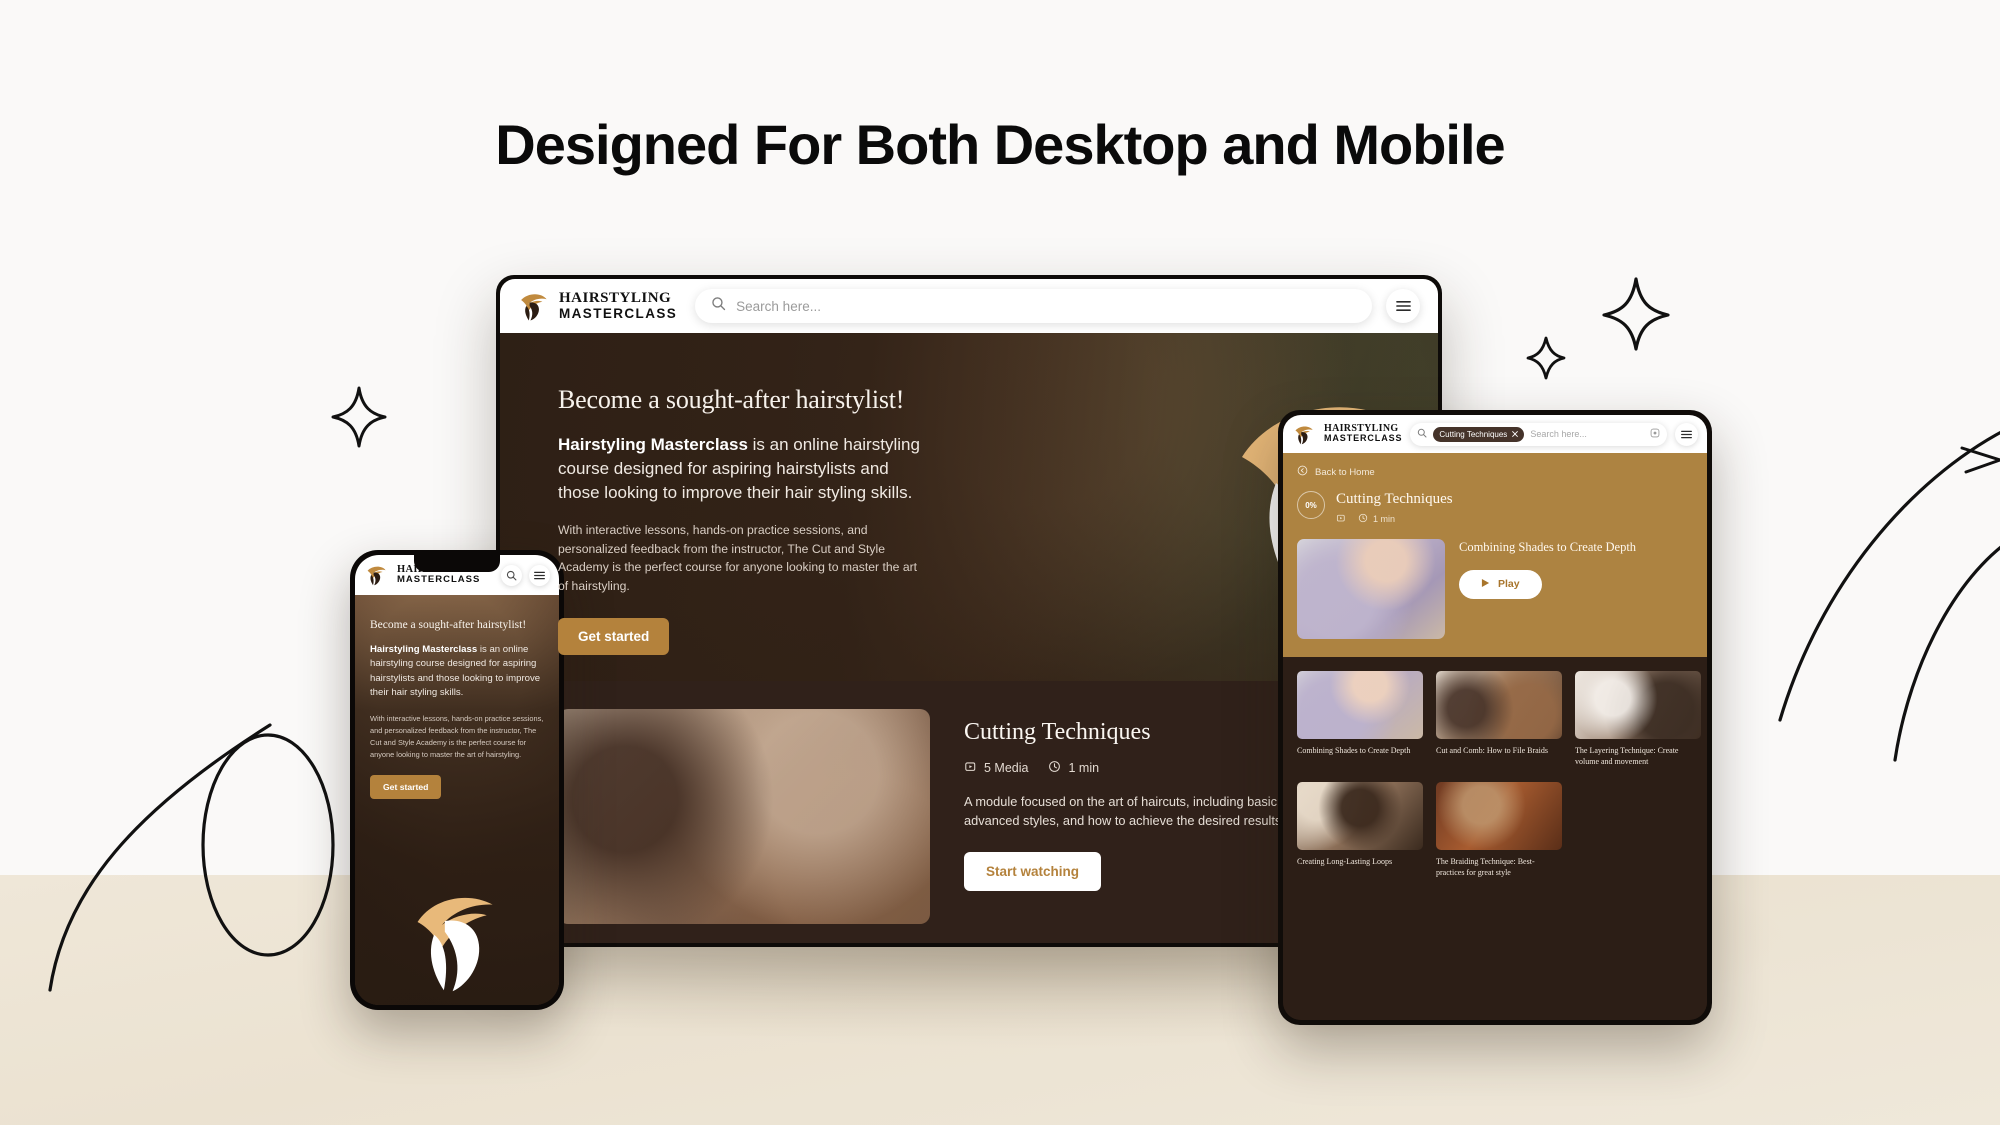 Image resolution: width=2000 pixels, height=1125 pixels. What do you see at coordinates (457, 943) in the screenshot?
I see `hair-swirl-ornament-icon` at bounding box center [457, 943].